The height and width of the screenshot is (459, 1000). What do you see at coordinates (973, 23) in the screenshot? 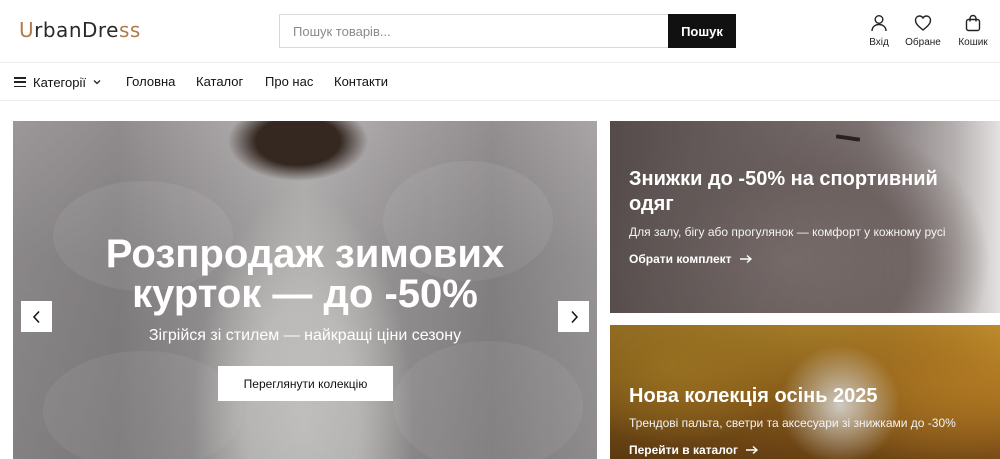
I see `bag-icon` at bounding box center [973, 23].